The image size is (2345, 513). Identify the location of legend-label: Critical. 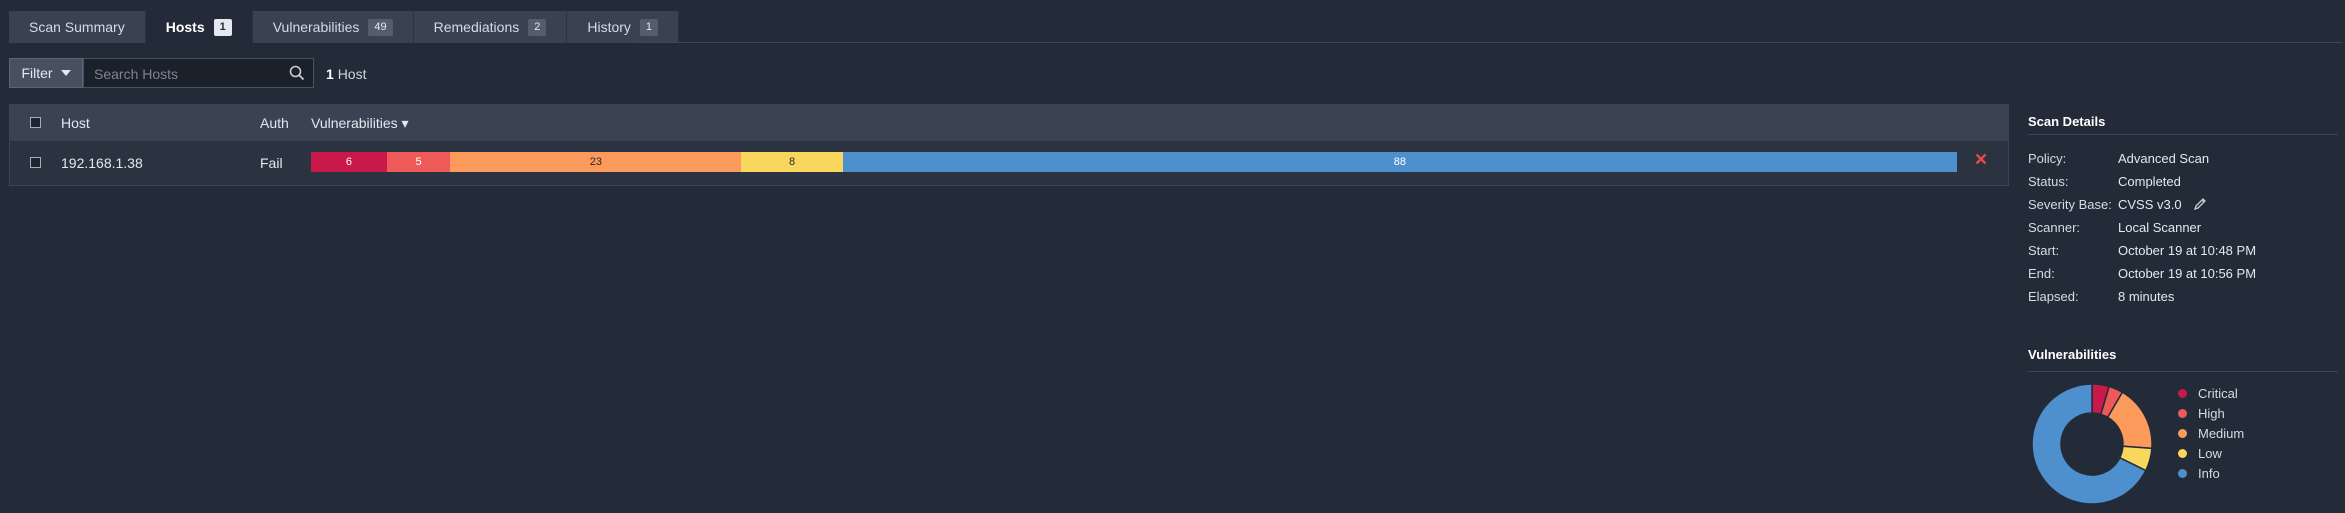
(2218, 393).